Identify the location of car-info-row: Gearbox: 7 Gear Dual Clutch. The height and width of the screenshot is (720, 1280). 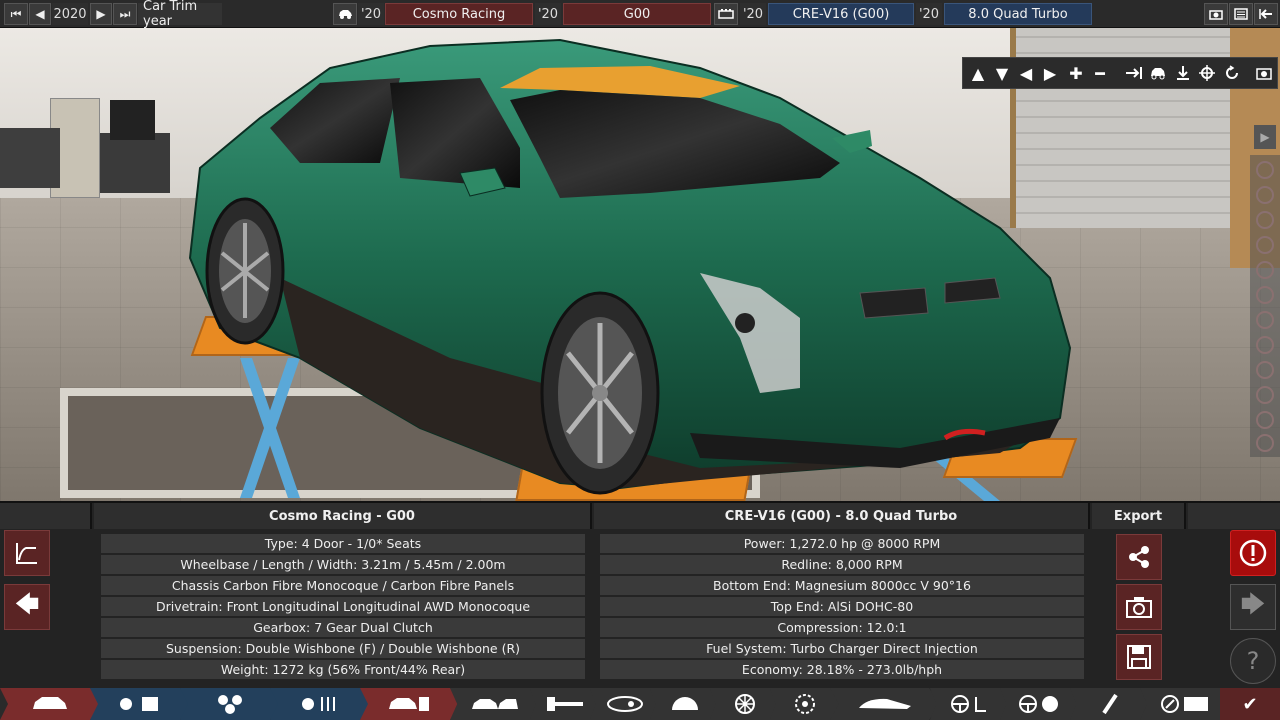
(343, 627).